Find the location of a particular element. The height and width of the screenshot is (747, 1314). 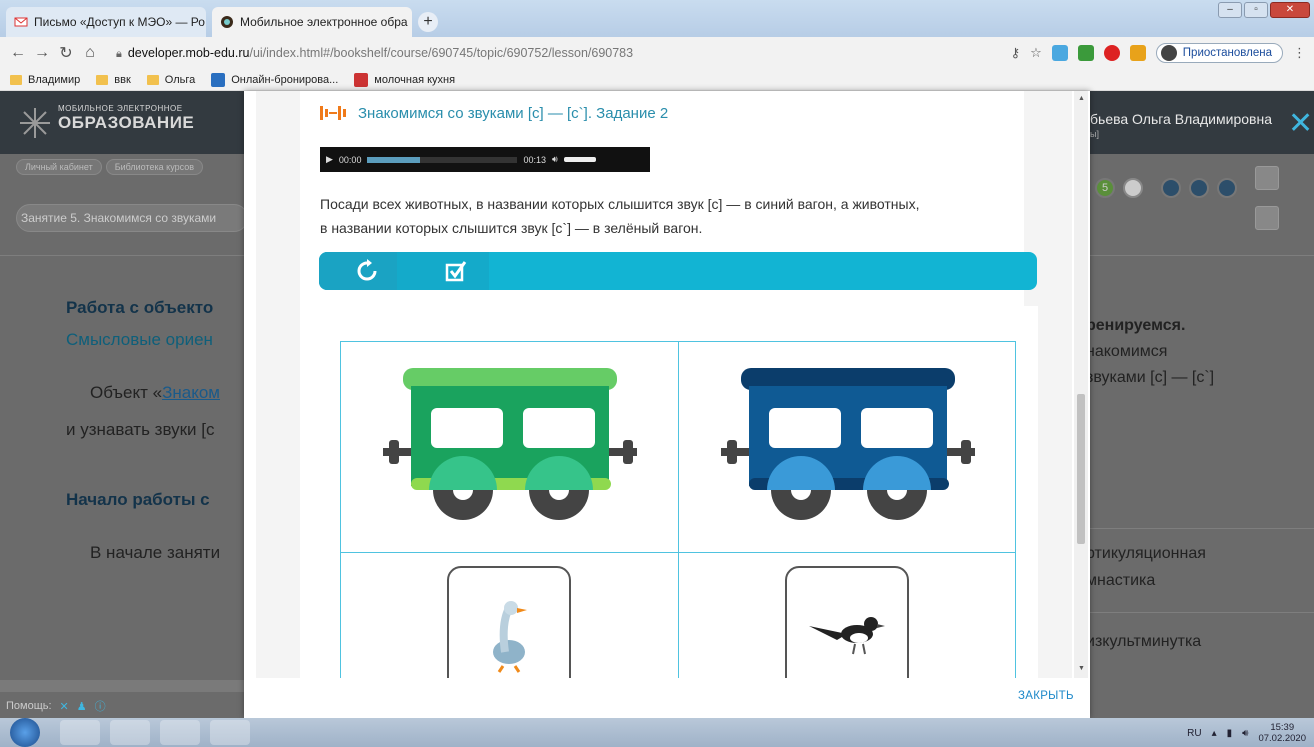

volume-slider is located at coordinates (579, 159).